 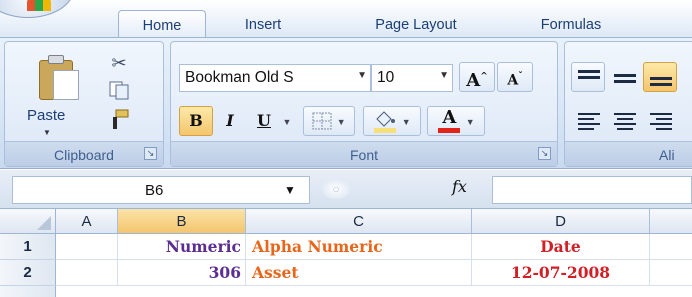 What do you see at coordinates (660, 77) in the screenshot?
I see `align-bottom-button` at bounding box center [660, 77].